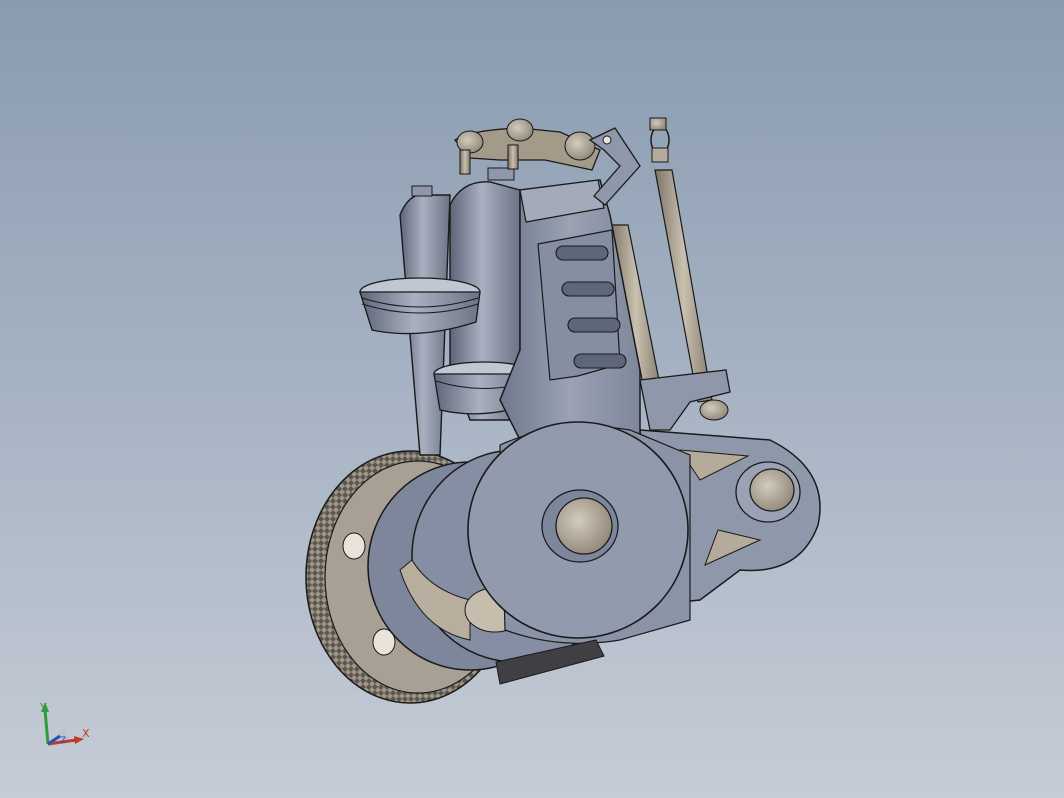 This screenshot has width=1064, height=798. I want to click on axis-label-z: Z, so click(63, 741).